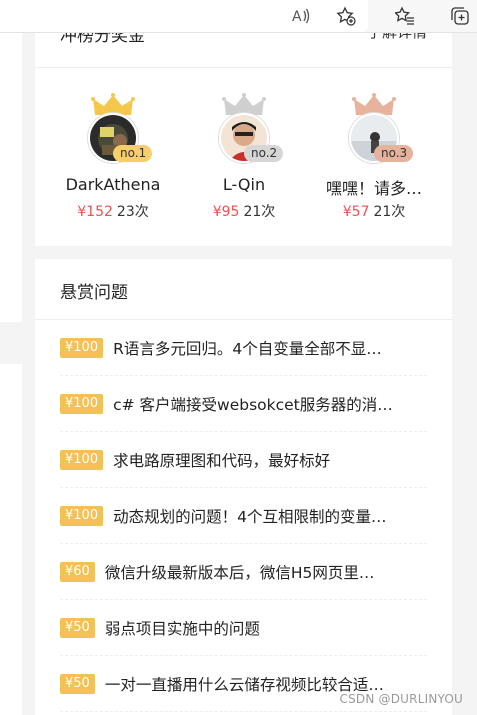 This screenshot has width=477, height=715. What do you see at coordinates (77, 571) in the screenshot?
I see `bounty-price-badge: ¥60` at bounding box center [77, 571].